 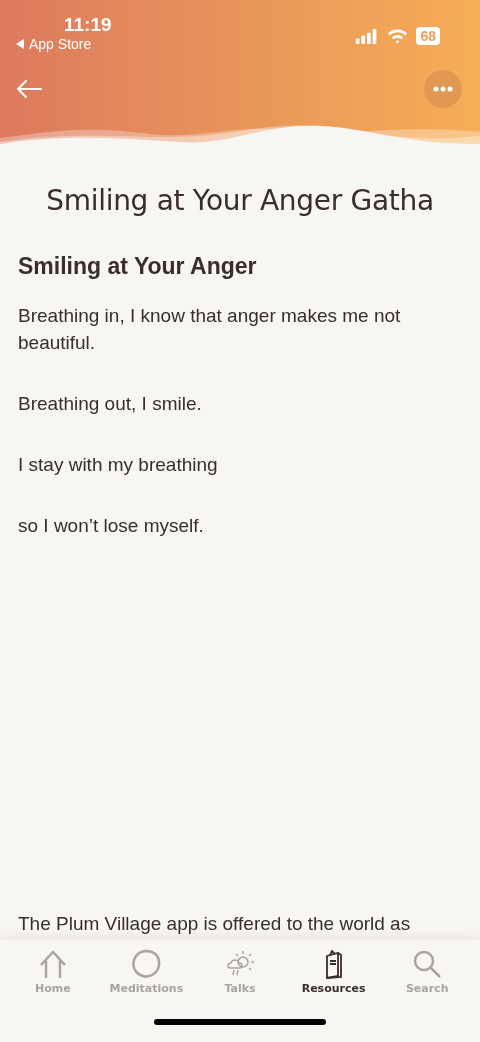 What do you see at coordinates (111, 526) in the screenshot?
I see `verse-line: so I won’t lose myself.` at bounding box center [111, 526].